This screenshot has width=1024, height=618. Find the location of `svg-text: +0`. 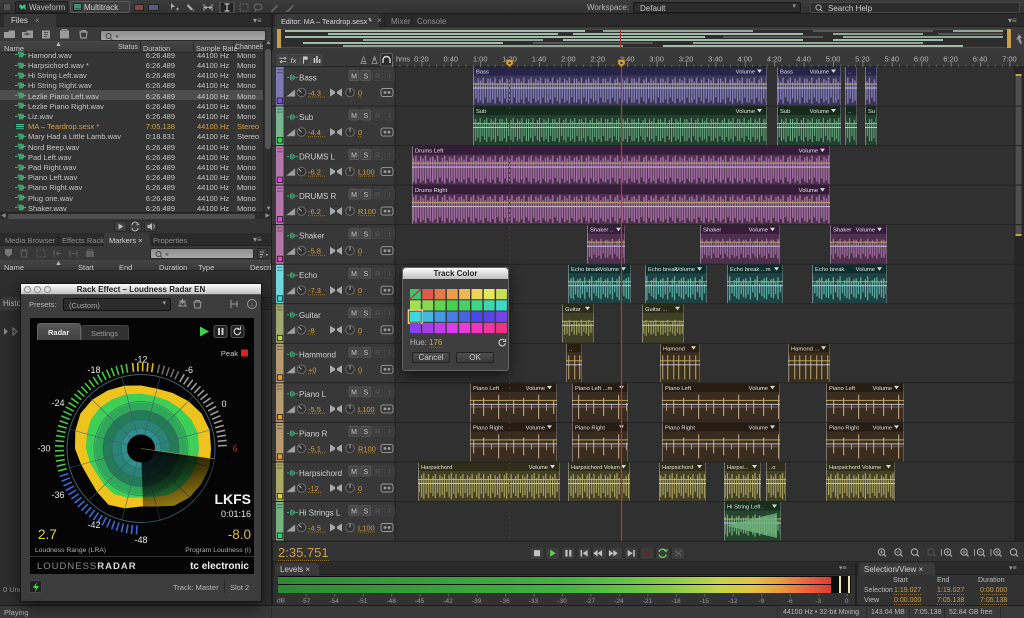

svg-text: +0 is located at coordinates (312, 369).